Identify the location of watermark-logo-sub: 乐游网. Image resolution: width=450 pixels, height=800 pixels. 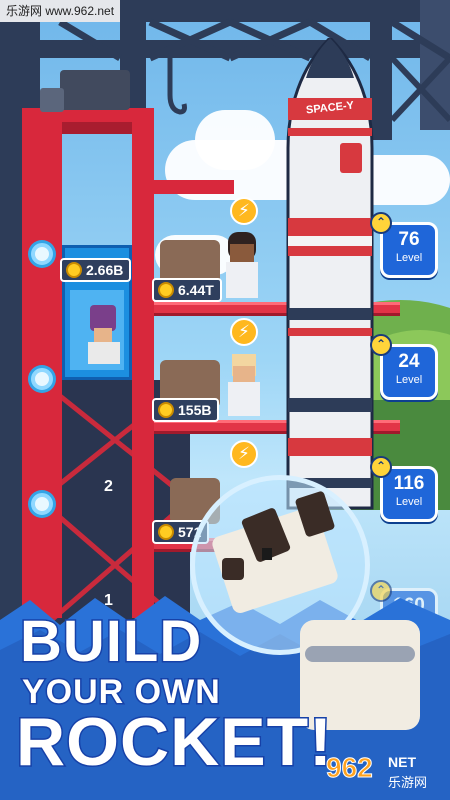
(408, 783).